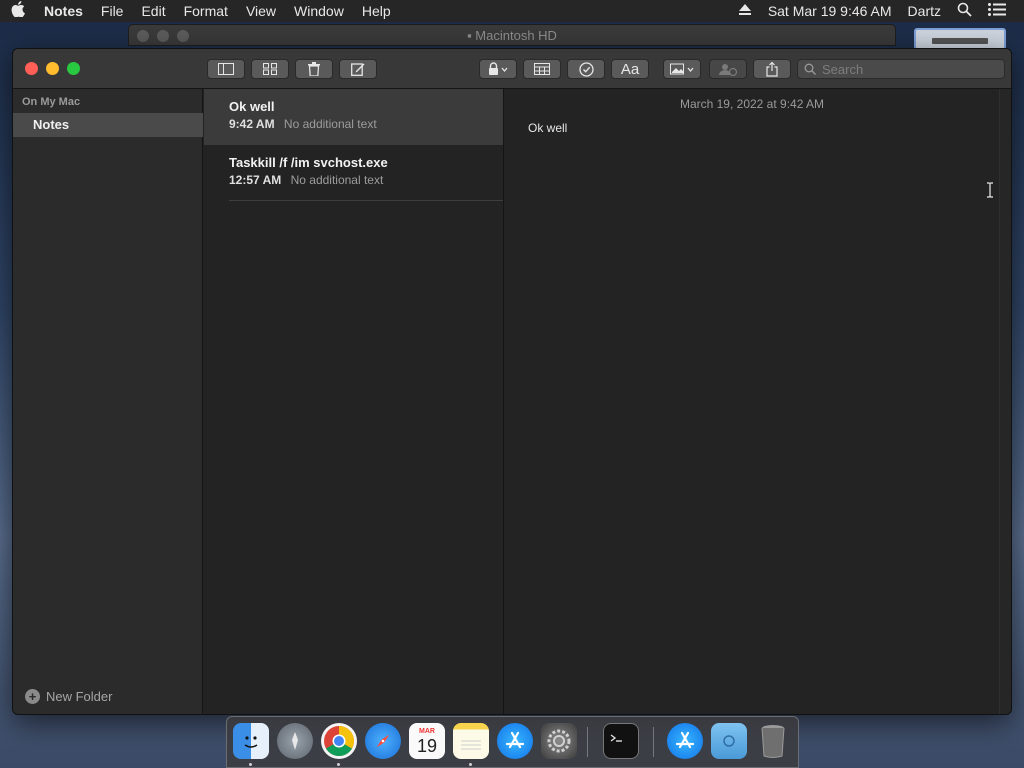 This screenshot has width=1024, height=768. I want to click on note-meta: 12:57 AM No additional text, so click(366, 180).